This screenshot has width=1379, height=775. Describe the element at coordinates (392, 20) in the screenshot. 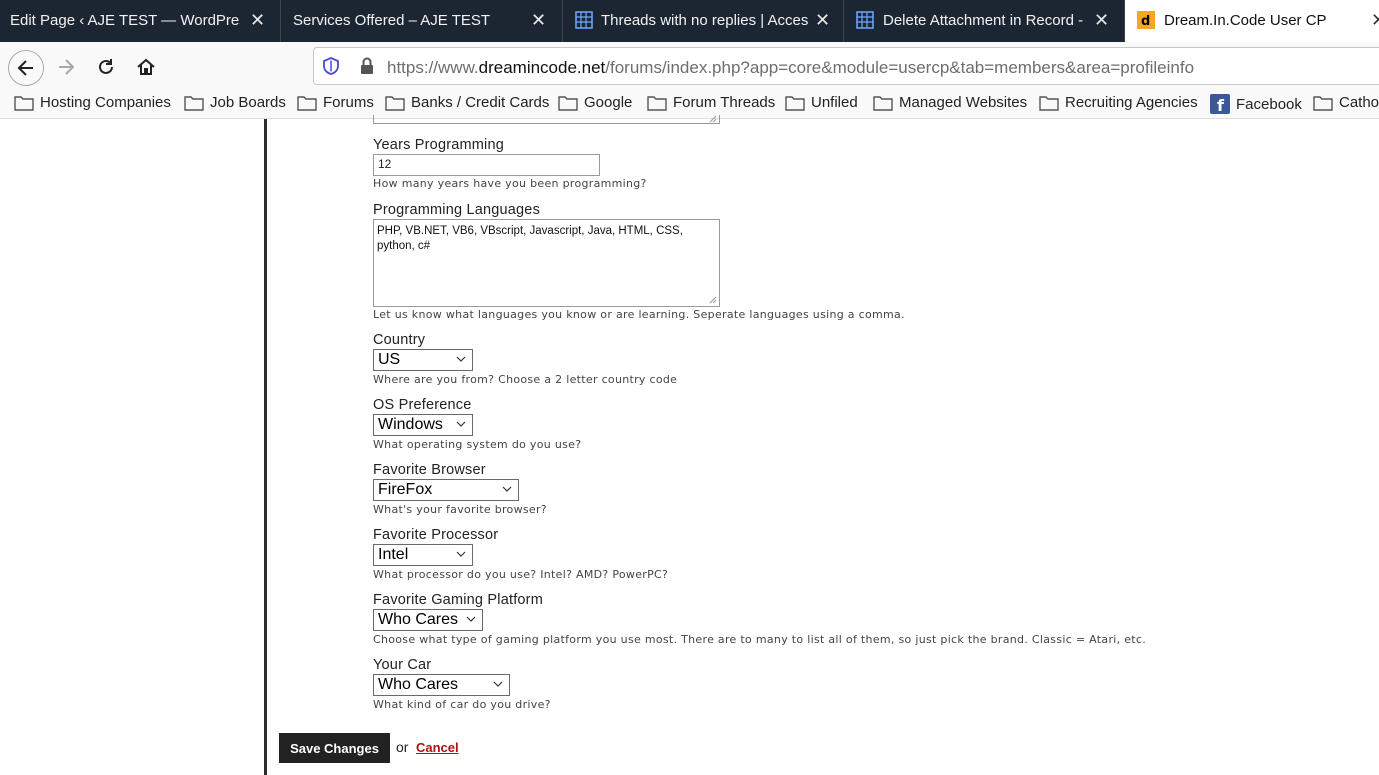

I see `tab-label: Services Offered – AJE TEST` at that location.